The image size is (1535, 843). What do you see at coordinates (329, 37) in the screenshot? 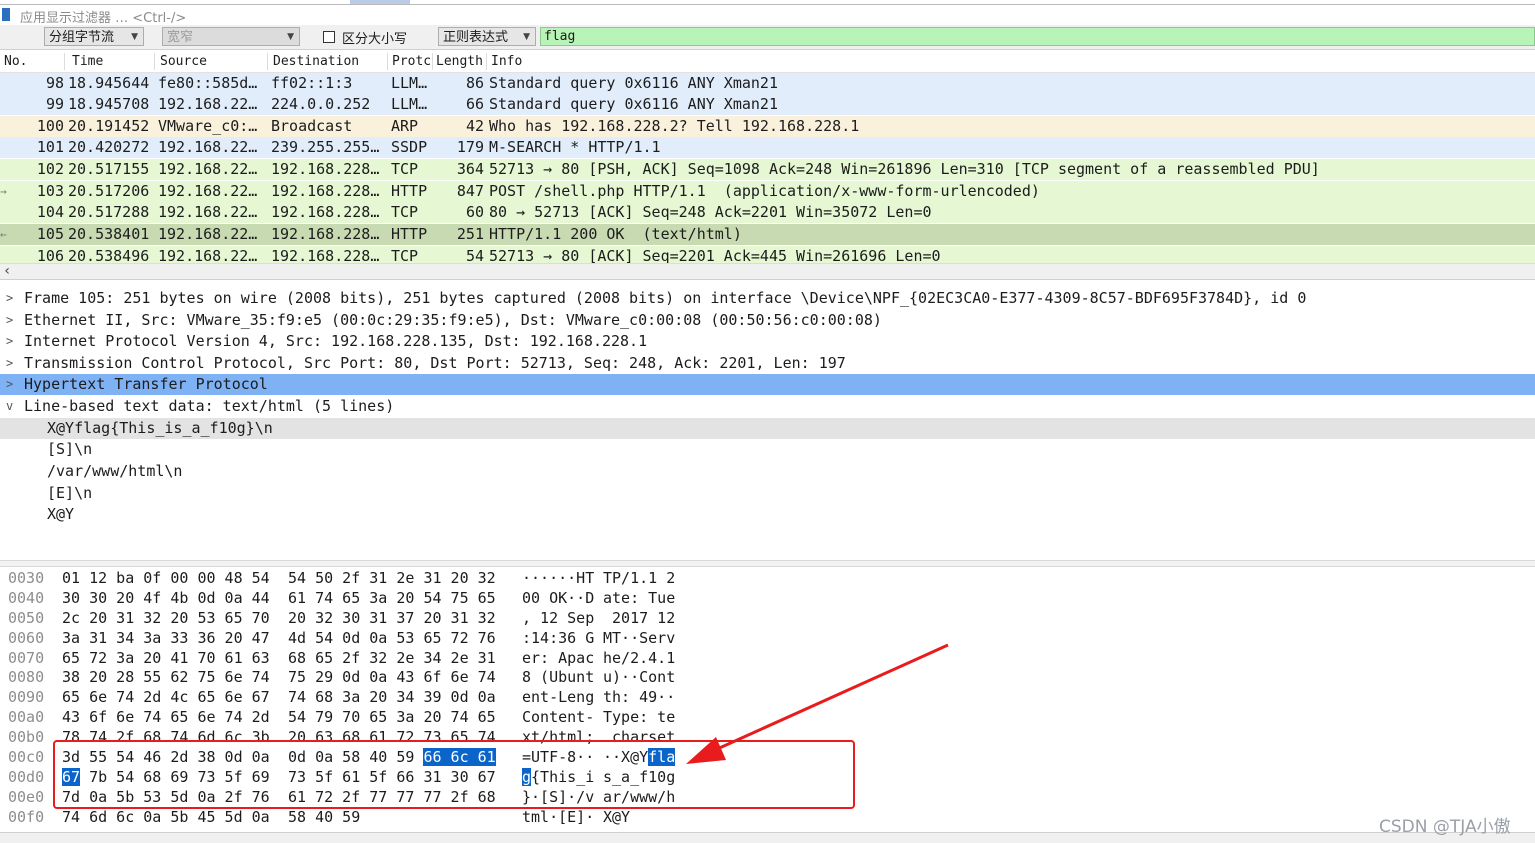
I see `case-sensitive-checkbox` at bounding box center [329, 37].